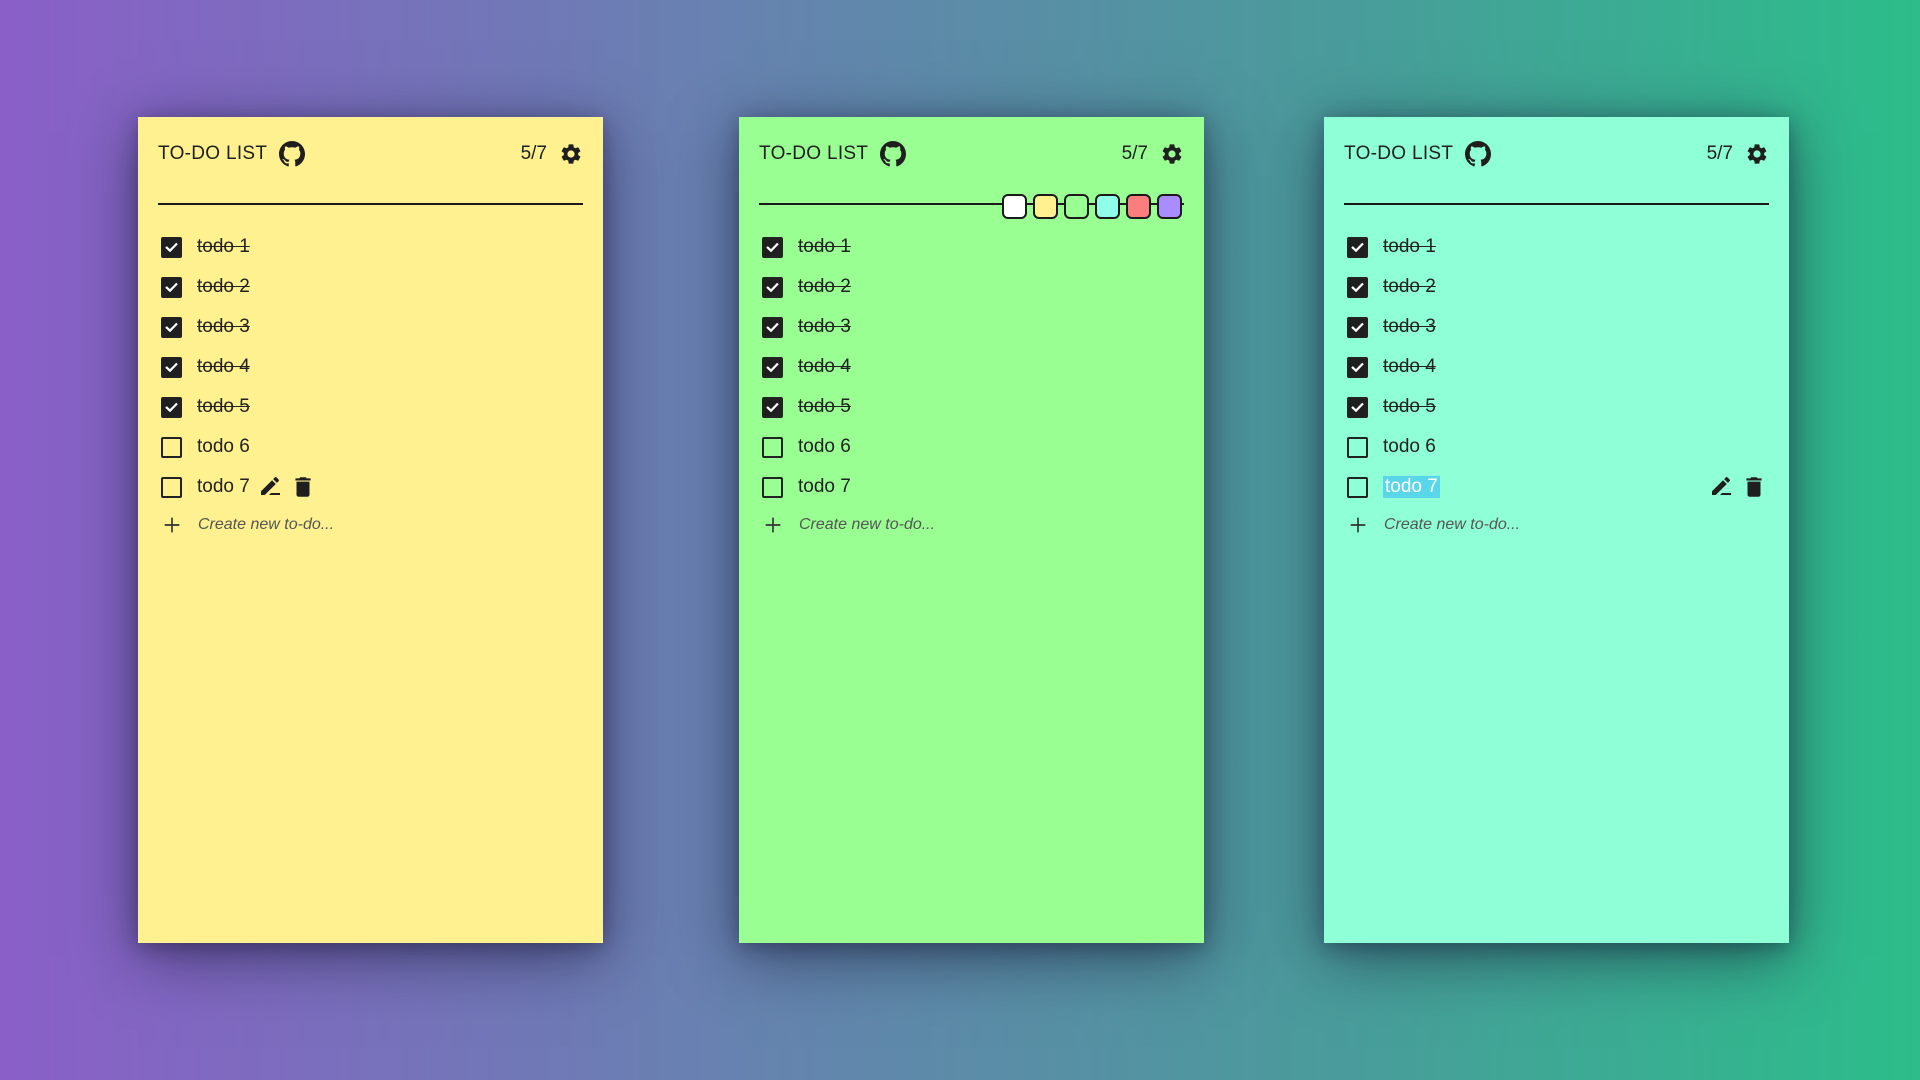  Describe the element at coordinates (1411, 487) in the screenshot. I see `todo-text-editing: todo 7` at that location.